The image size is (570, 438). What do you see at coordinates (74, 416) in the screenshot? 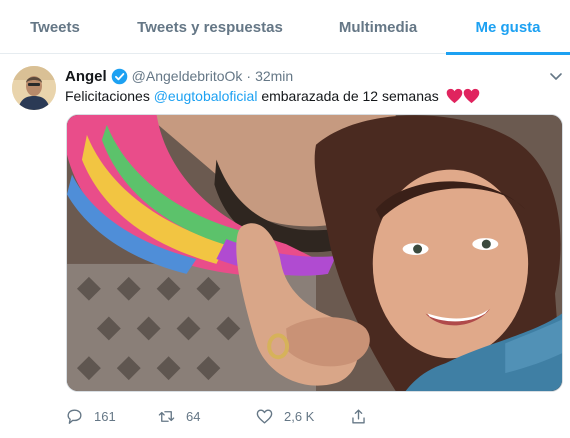
I see `reply-icon` at bounding box center [74, 416].